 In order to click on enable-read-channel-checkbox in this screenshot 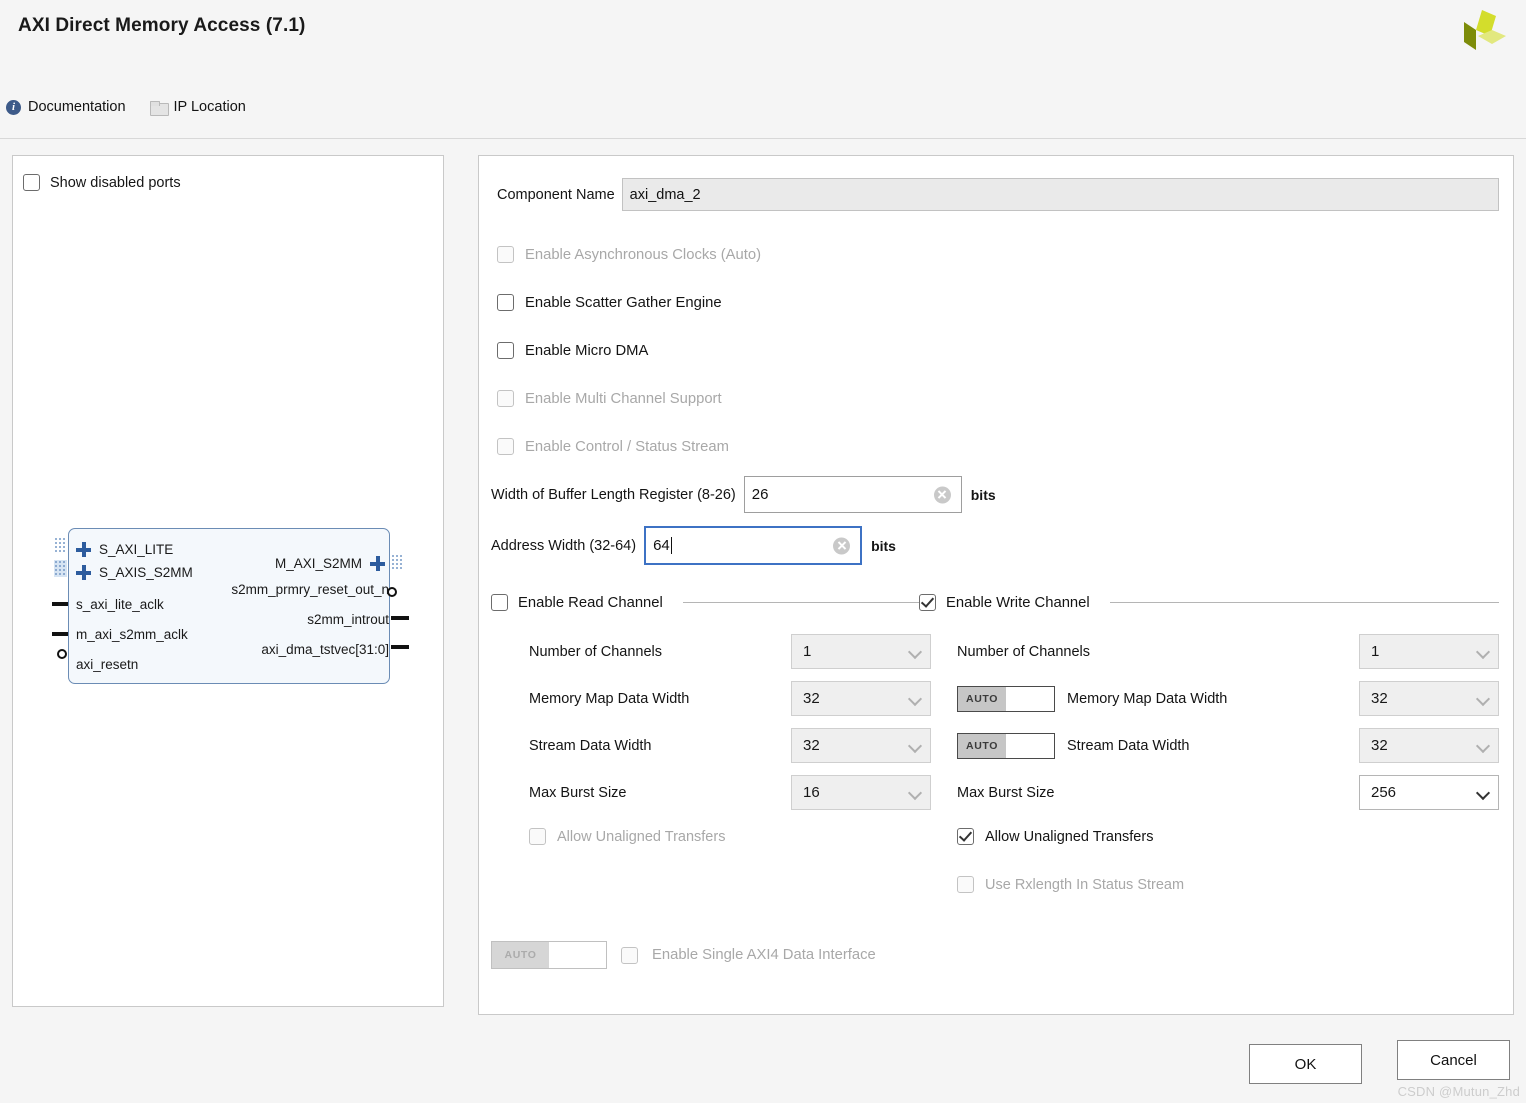, I will do `click(499, 602)`.